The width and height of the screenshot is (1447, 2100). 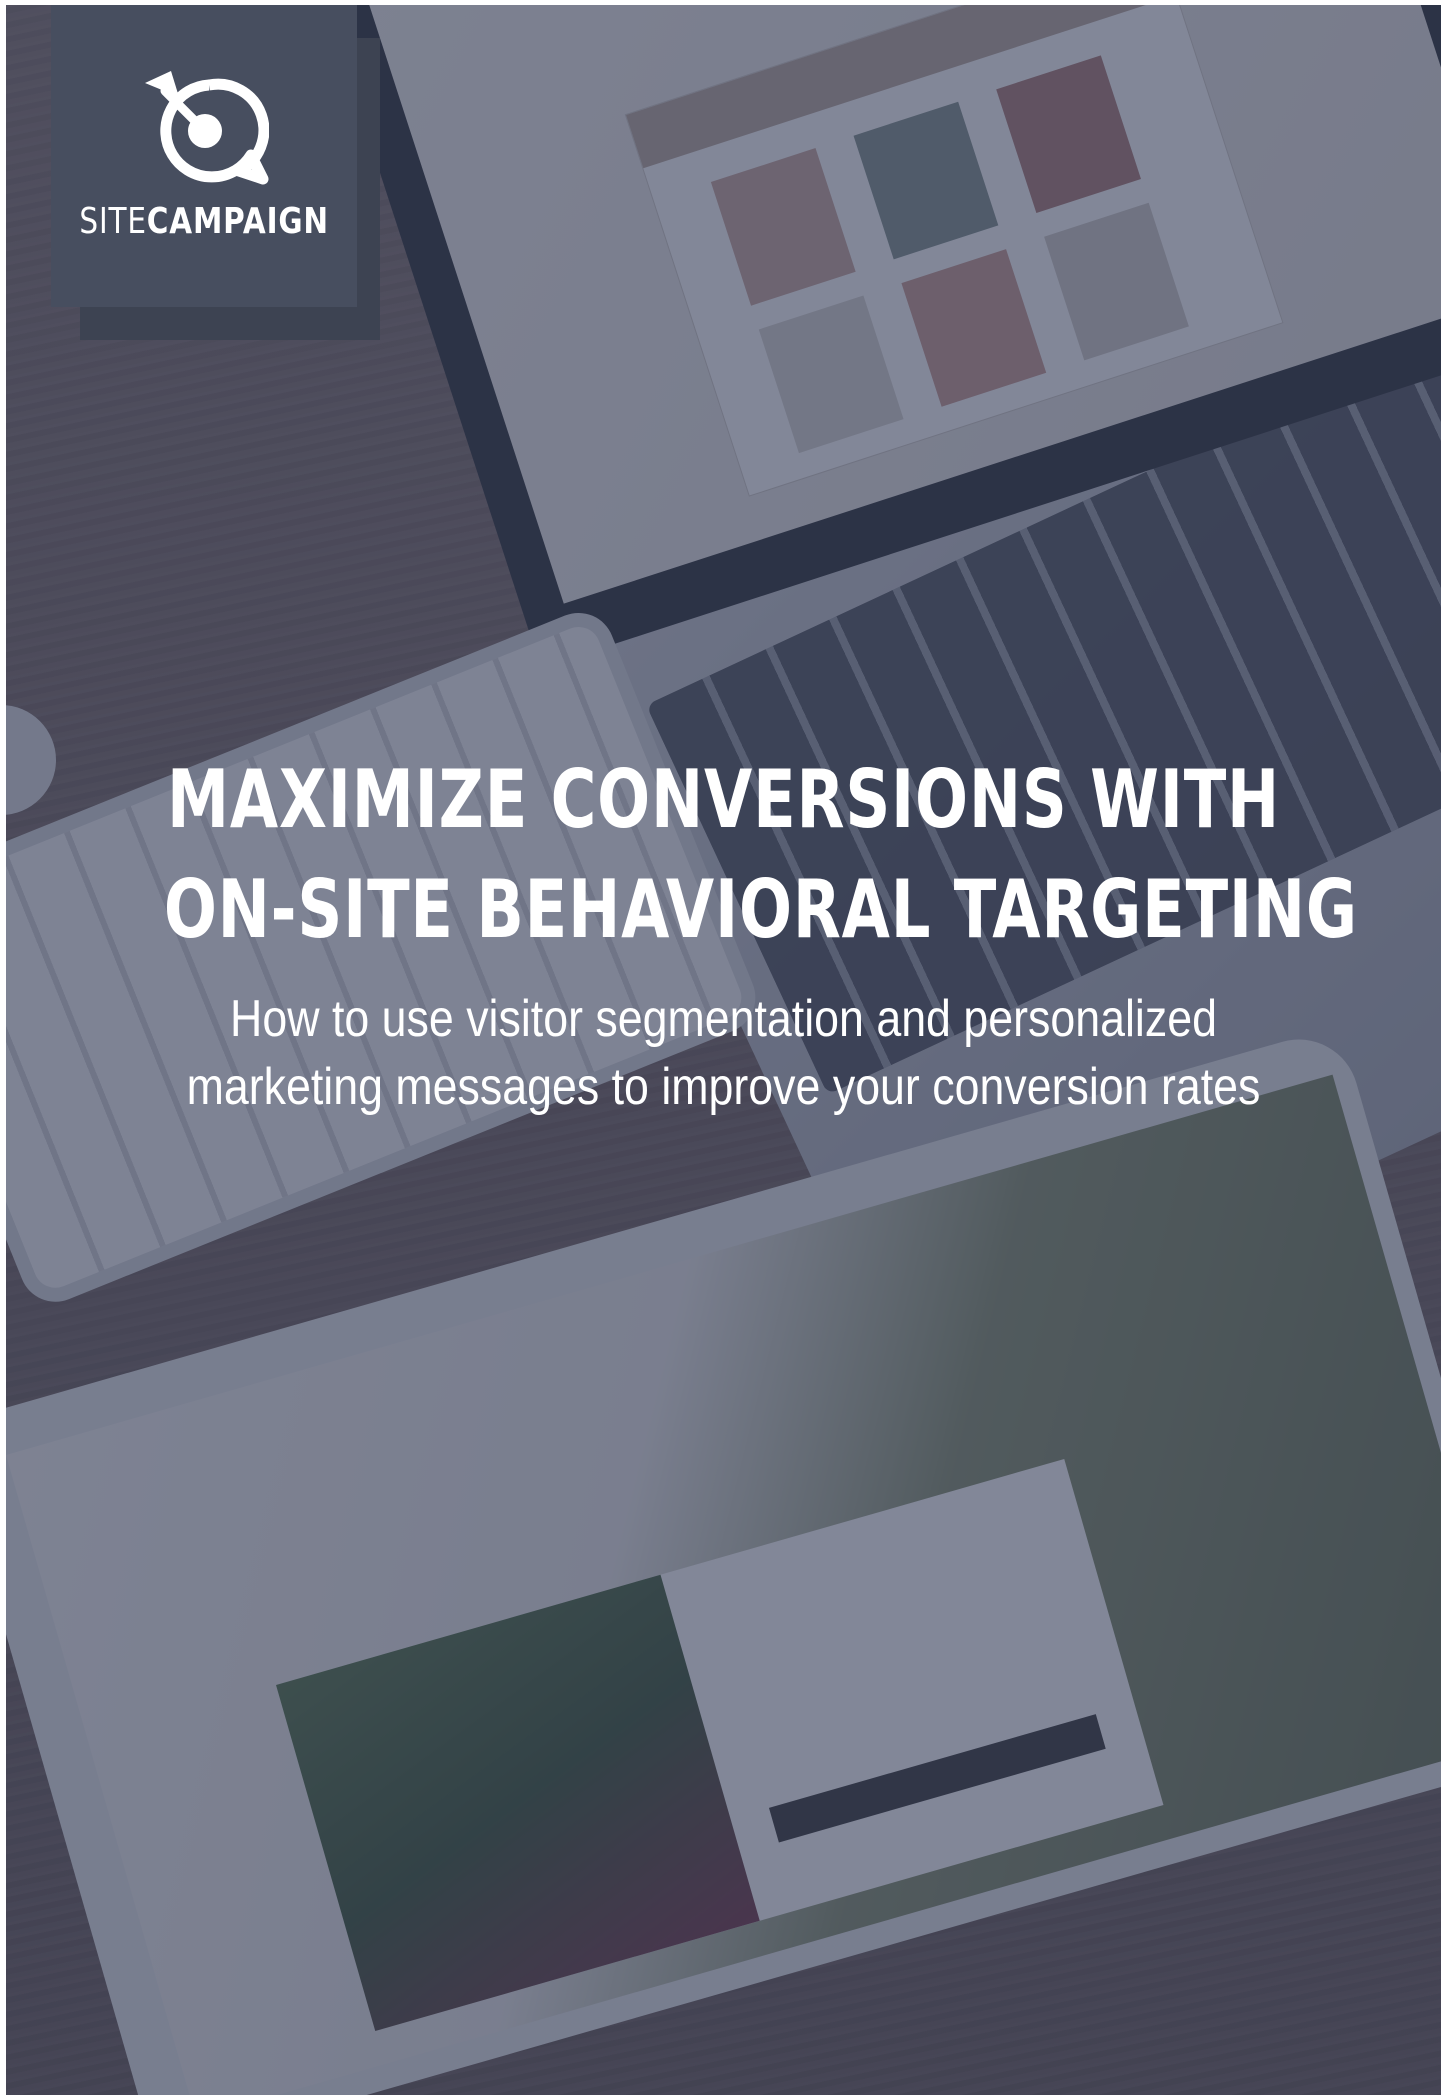 I want to click on brand-name-bold: CAMPAIGN, so click(x=237, y=221).